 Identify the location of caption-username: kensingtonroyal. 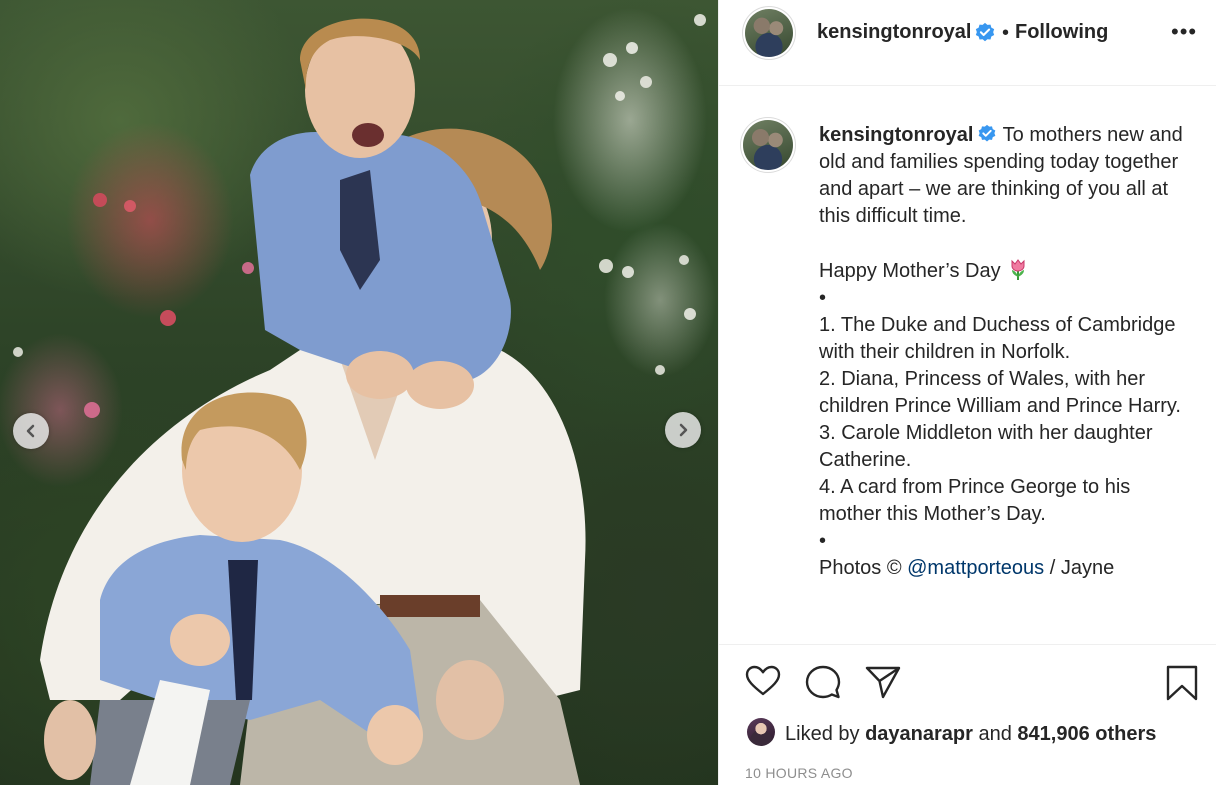
(896, 135).